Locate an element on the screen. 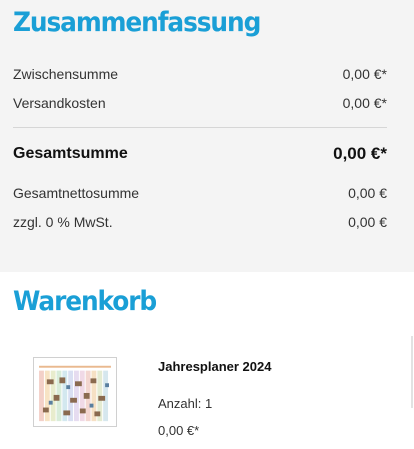 This screenshot has height=449, width=414. summary-title: Zusammenfassung is located at coordinates (137, 22).